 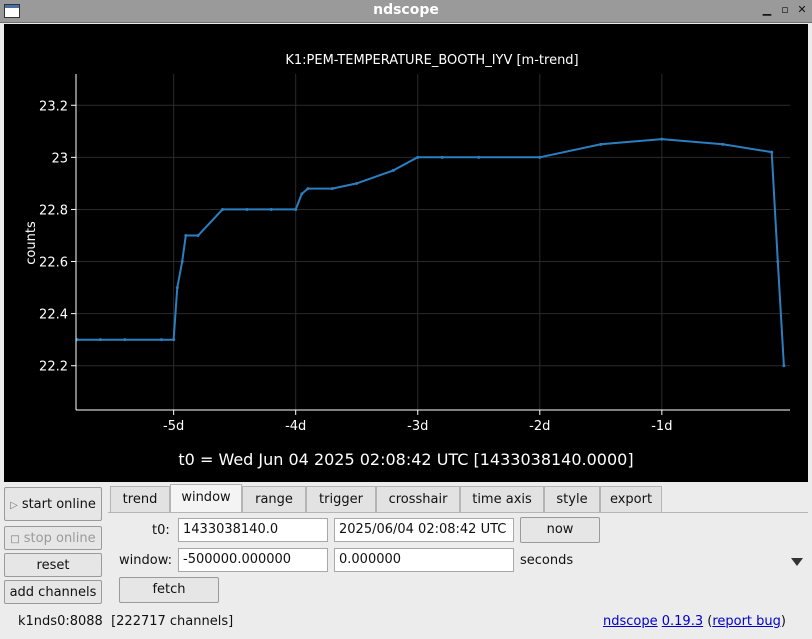 What do you see at coordinates (31, 243) in the screenshot?
I see `y-axis-label: counts` at bounding box center [31, 243].